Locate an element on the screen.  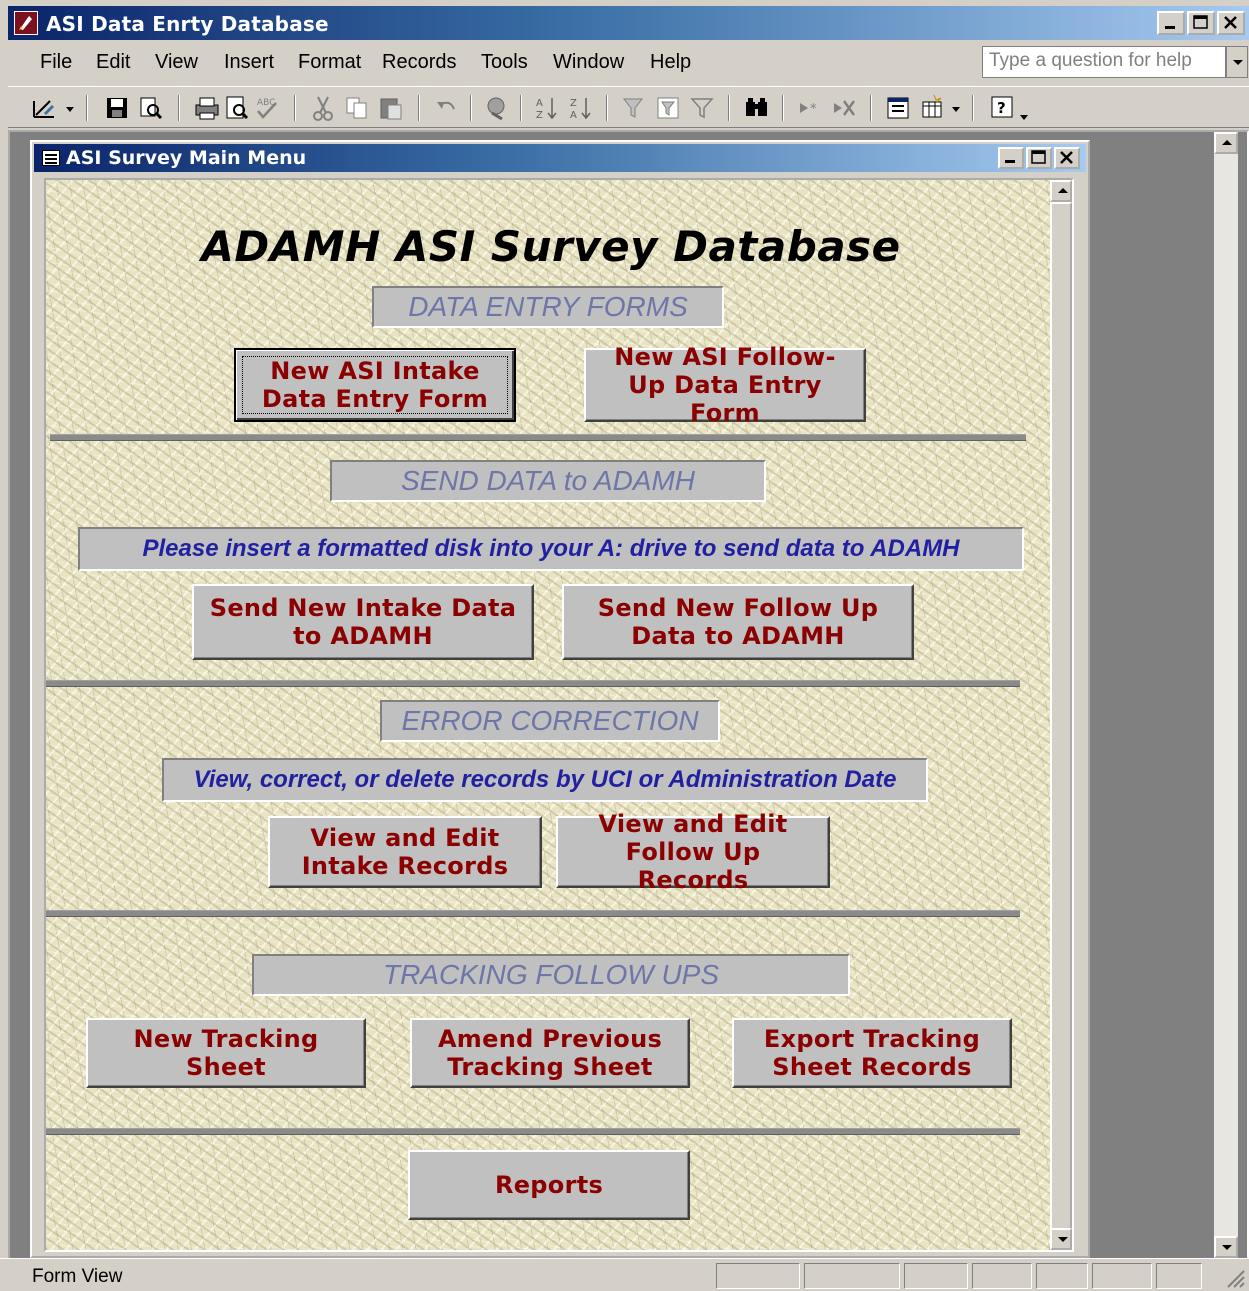
delete-record-icon is located at coordinates (845, 108).